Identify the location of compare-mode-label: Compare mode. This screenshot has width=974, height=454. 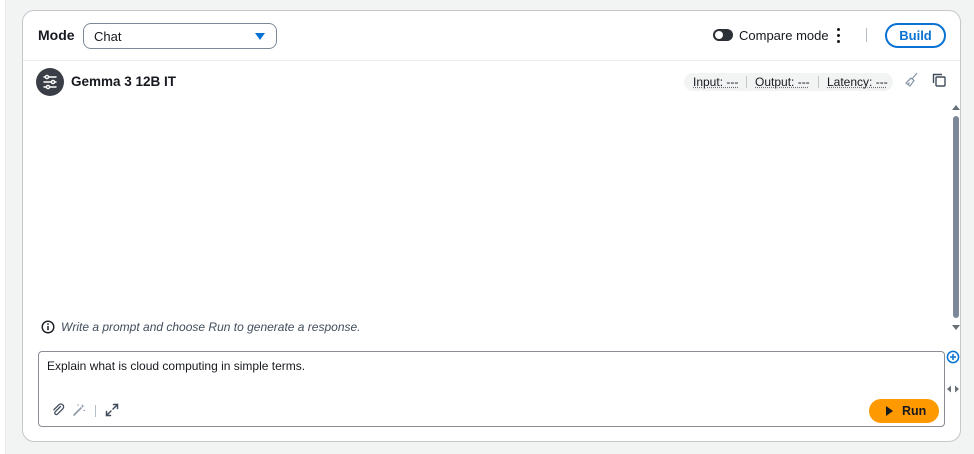
(784, 35).